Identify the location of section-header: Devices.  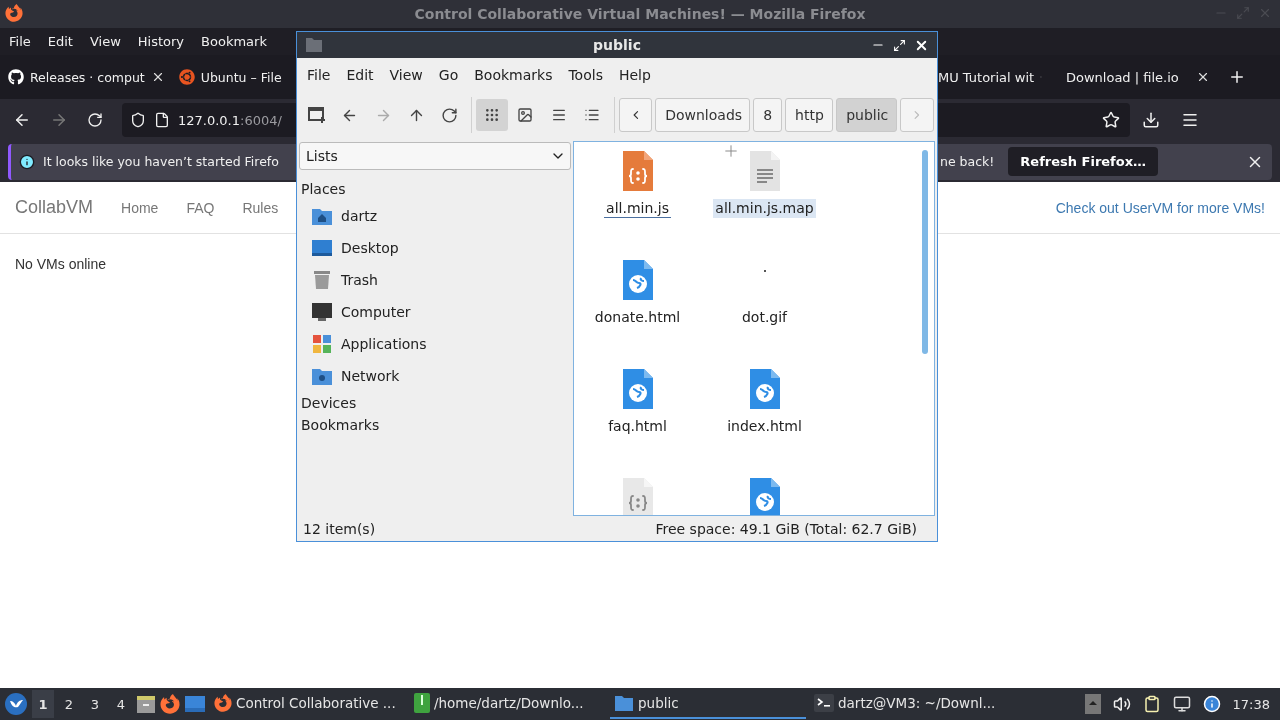
(435, 403).